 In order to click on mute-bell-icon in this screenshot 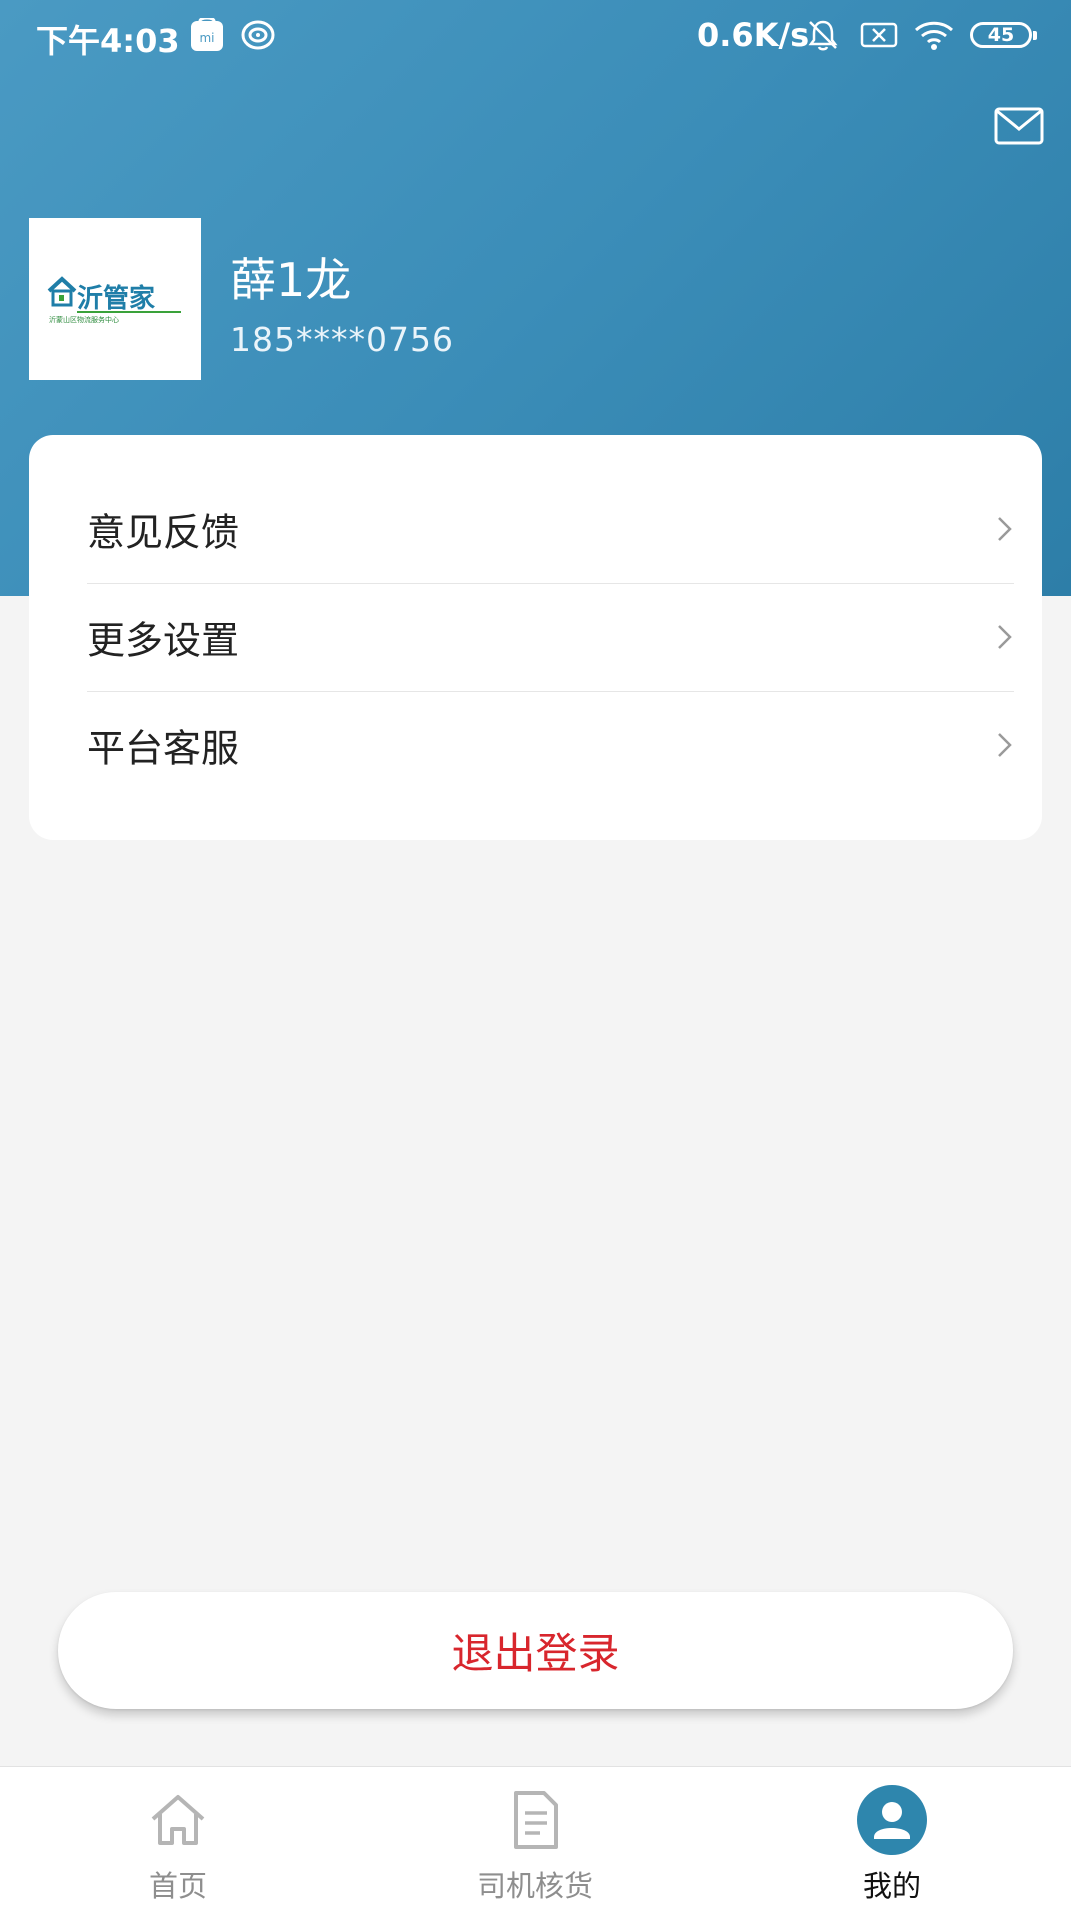, I will do `click(823, 35)`.